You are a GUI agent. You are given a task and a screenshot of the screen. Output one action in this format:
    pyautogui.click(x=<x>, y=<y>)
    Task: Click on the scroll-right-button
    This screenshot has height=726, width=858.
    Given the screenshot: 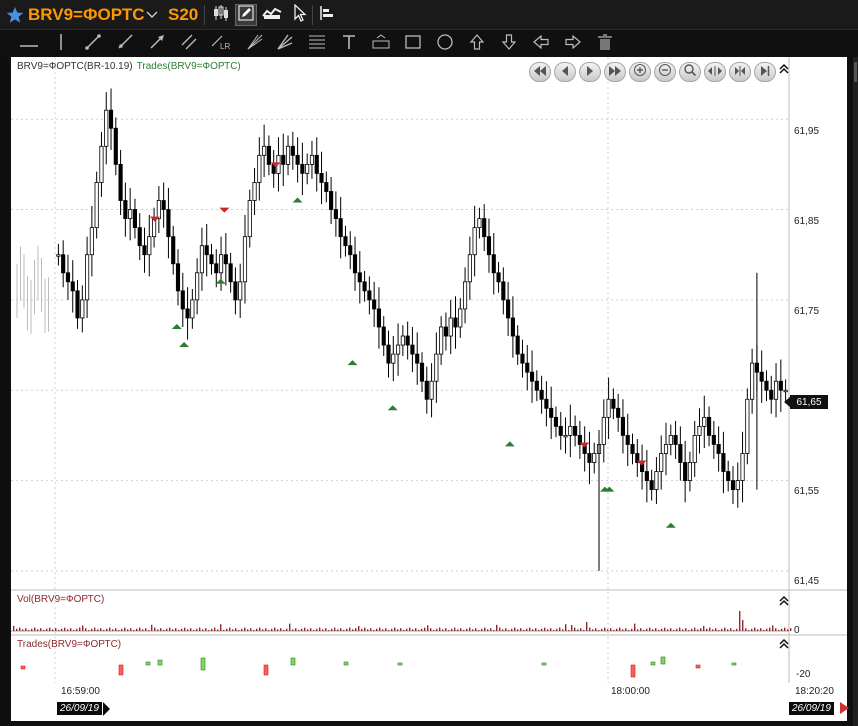 What is the action you would take?
    pyautogui.click(x=590, y=72)
    